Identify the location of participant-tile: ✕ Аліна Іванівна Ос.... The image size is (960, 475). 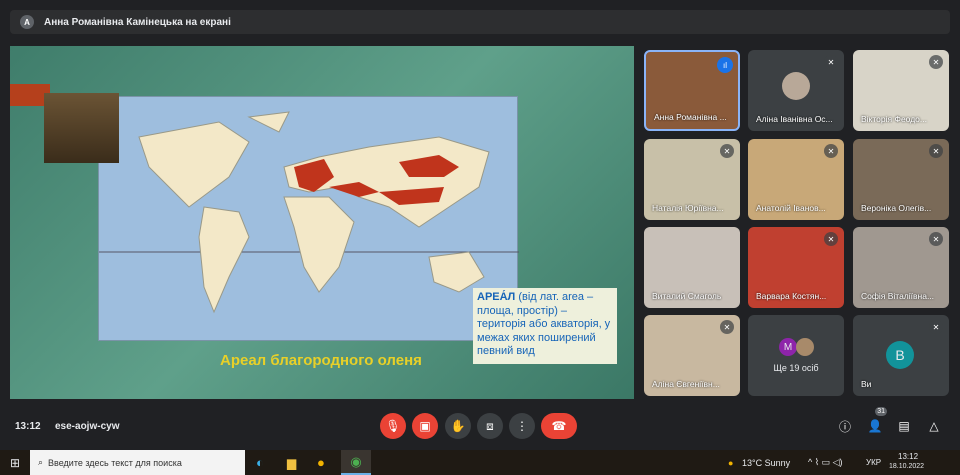
(796, 90).